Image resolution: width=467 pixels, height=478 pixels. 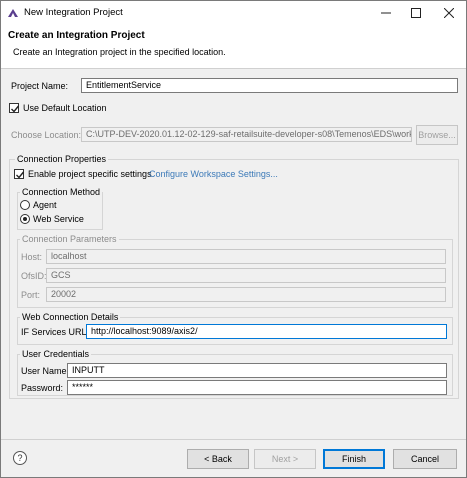 What do you see at coordinates (246, 275) in the screenshot?
I see `ofsid-input: GCS` at bounding box center [246, 275].